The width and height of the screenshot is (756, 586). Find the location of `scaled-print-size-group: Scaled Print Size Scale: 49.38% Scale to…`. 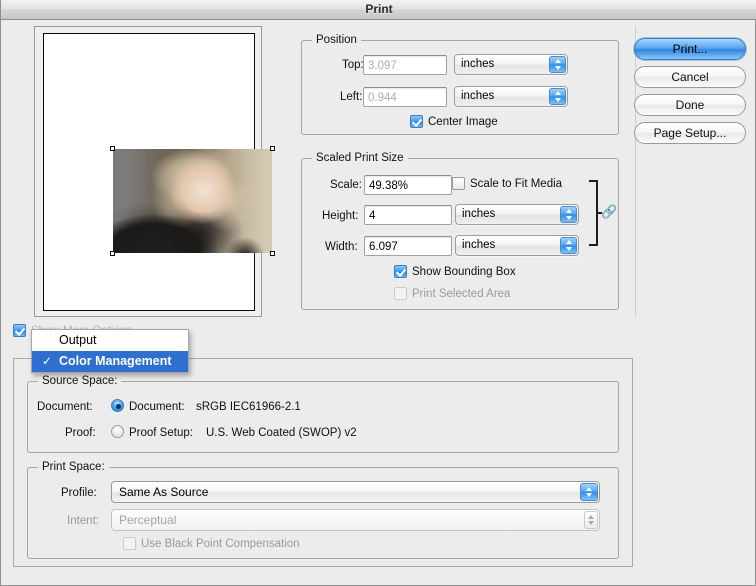

scaled-print-size-group: Scaled Print Size Scale: 49.38% Scale to… is located at coordinates (460, 231).